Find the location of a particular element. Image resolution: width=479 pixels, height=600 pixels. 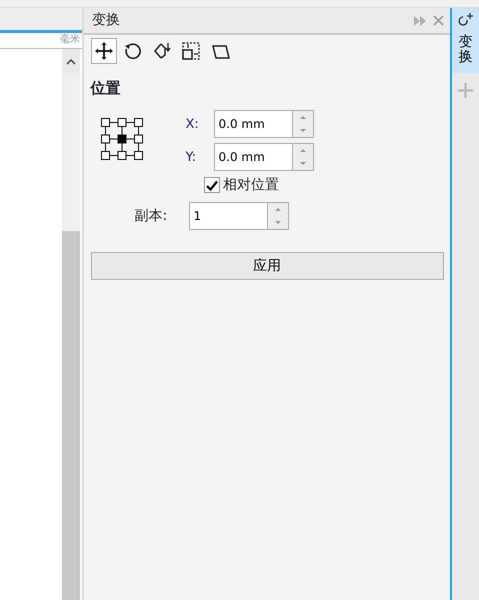

copies-field: 1 is located at coordinates (228, 216).